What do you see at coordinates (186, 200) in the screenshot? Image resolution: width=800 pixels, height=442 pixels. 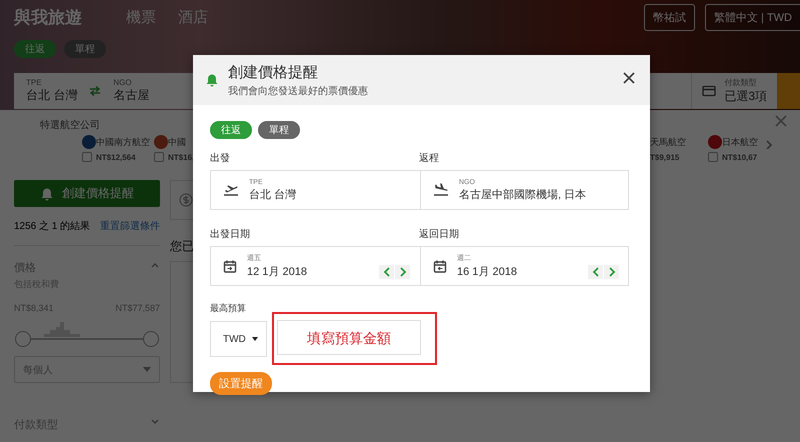 I see `dollar-icon` at bounding box center [186, 200].